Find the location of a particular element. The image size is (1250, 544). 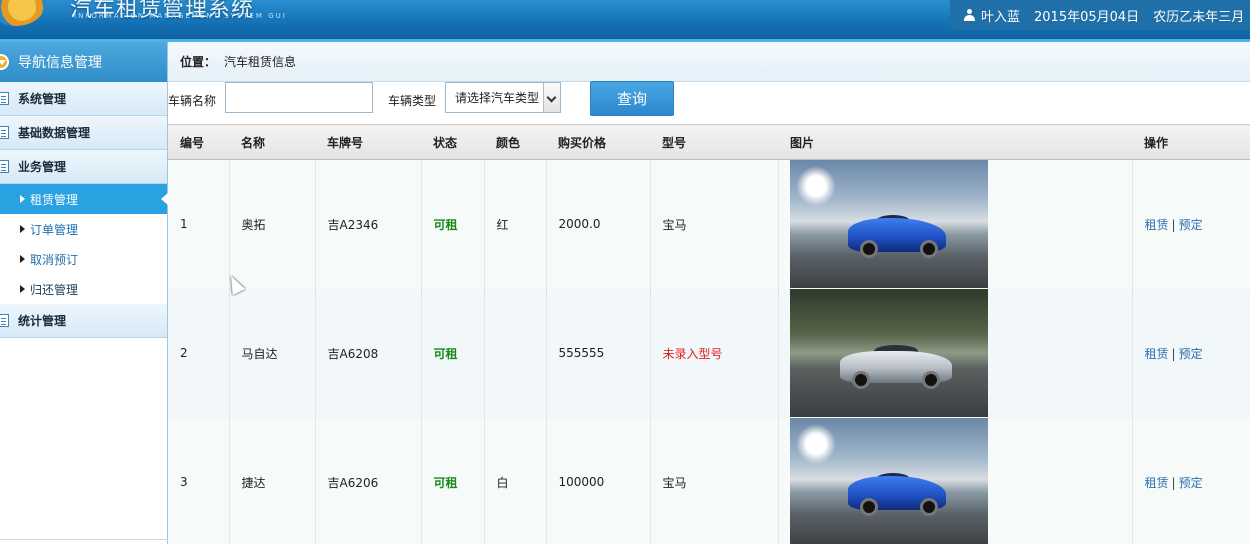

nav-title: 导航信息管理 is located at coordinates (83, 62).